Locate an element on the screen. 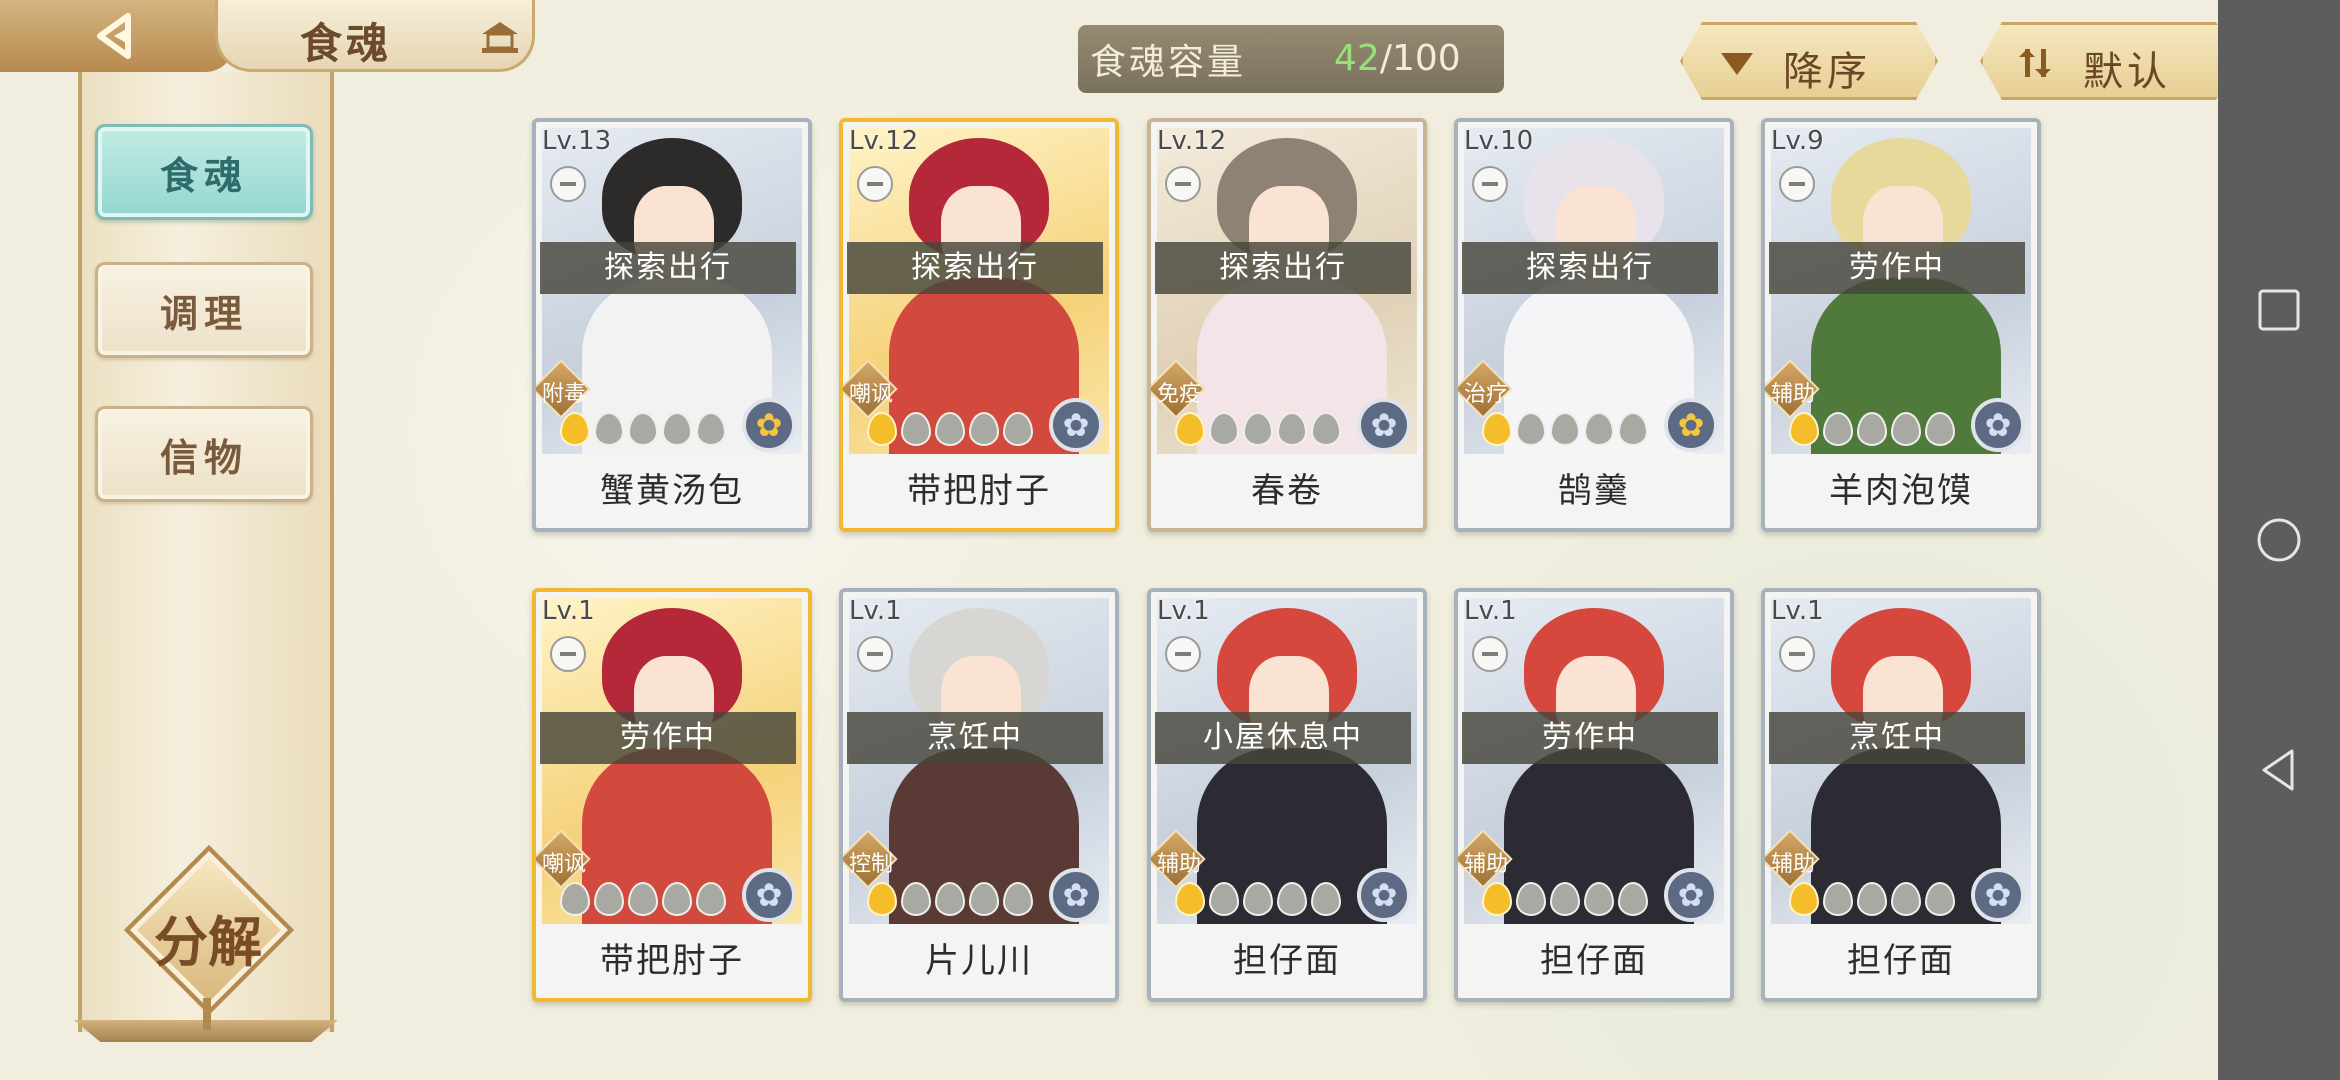 The width and height of the screenshot is (2340, 1080). role-badge: 控制 is located at coordinates (870, 859).